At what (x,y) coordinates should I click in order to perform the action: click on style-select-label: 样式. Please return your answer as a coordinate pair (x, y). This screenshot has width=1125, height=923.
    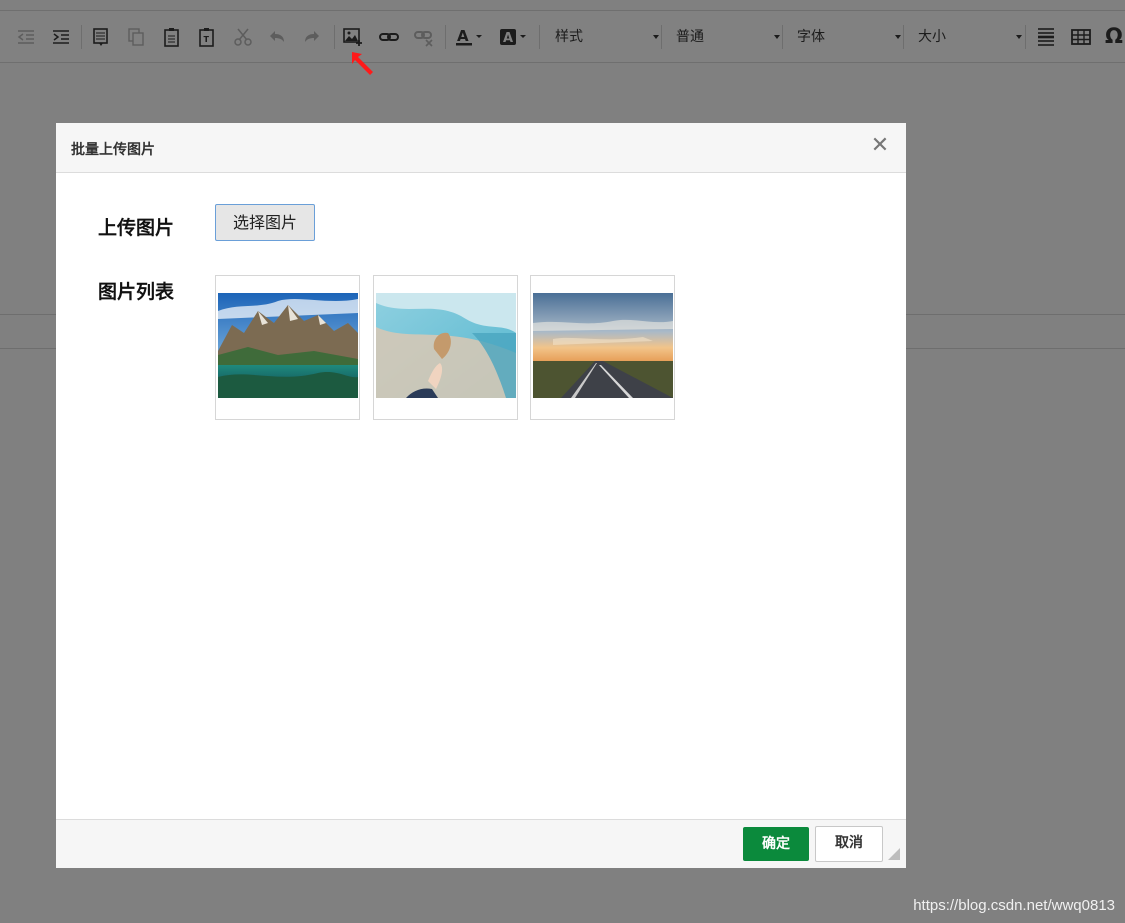
    Looking at the image, I should click on (569, 37).